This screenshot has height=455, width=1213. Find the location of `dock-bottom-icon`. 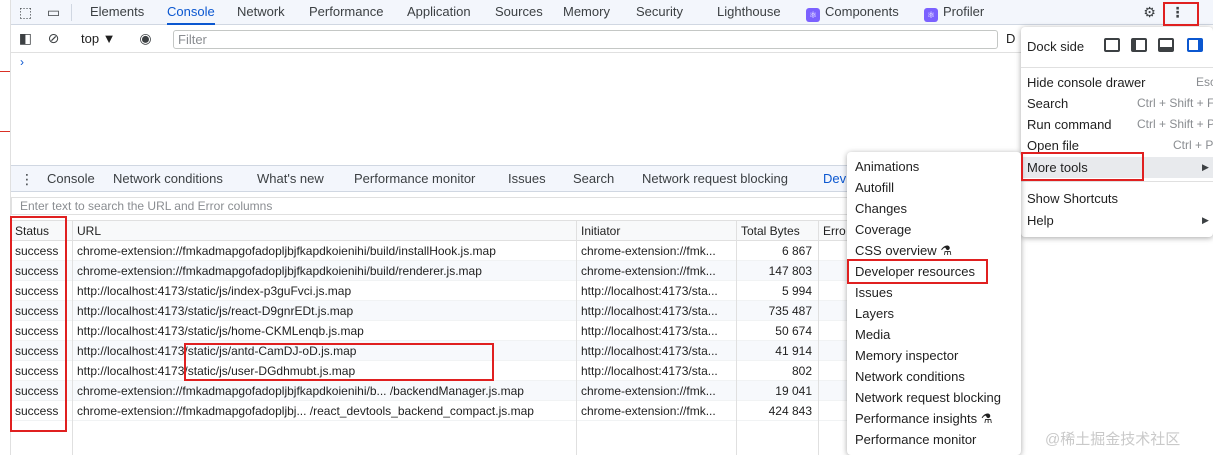

dock-bottom-icon is located at coordinates (1166, 45).